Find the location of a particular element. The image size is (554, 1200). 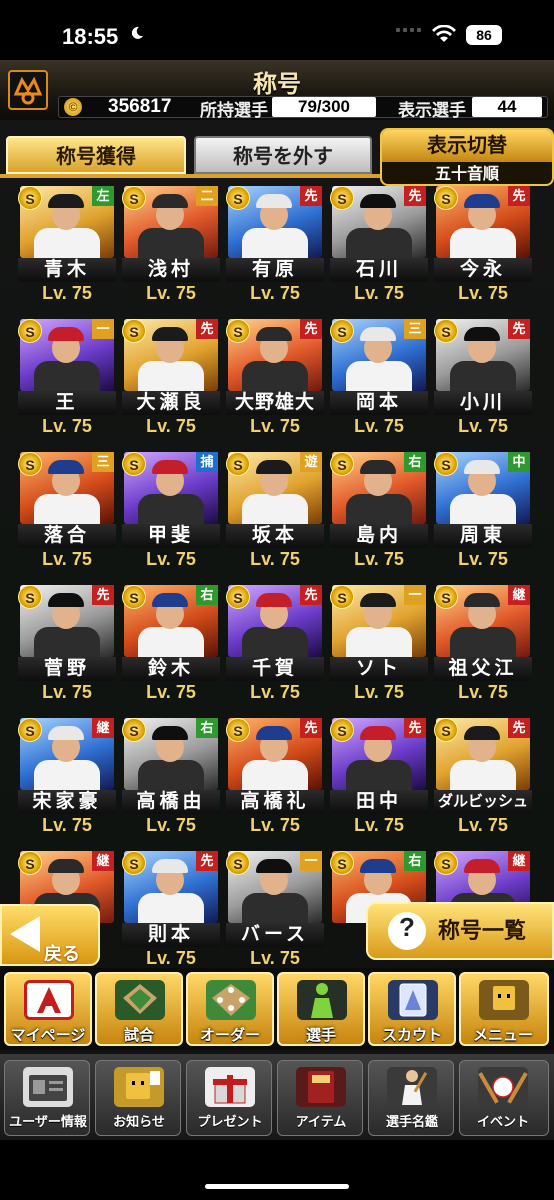

player-card: S 中周東 Lv. 75 is located at coordinates (483, 511).